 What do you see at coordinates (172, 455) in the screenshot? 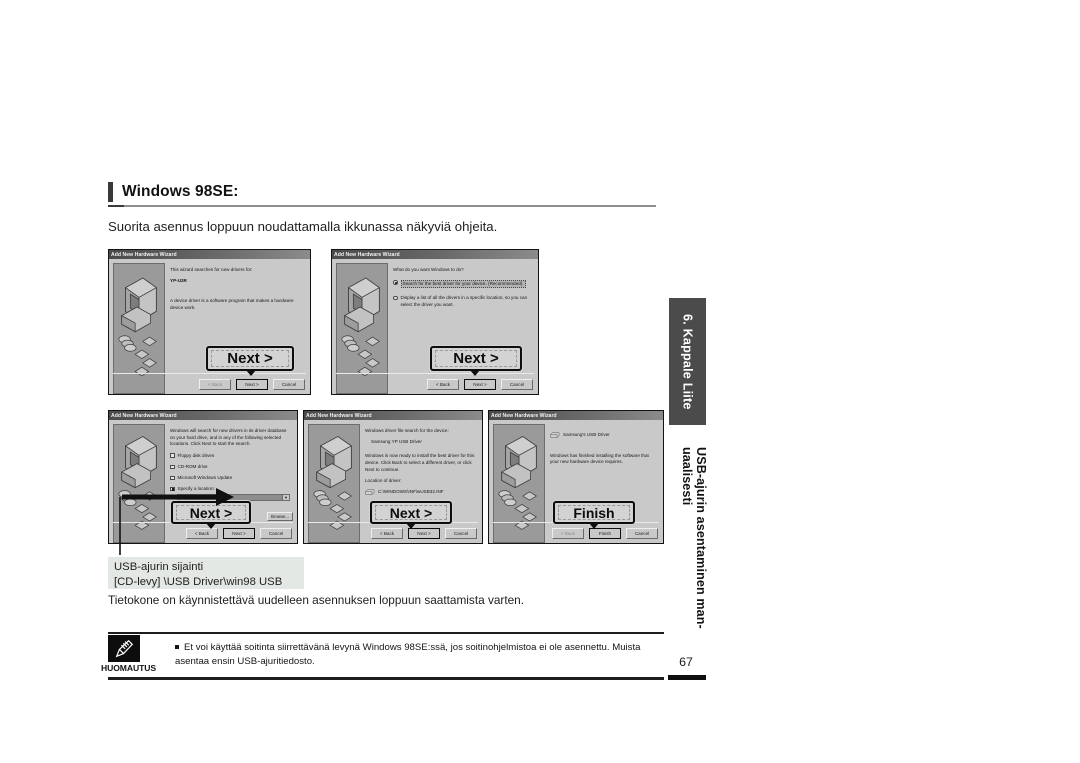
I see `checkbox-floppy-icon` at bounding box center [172, 455].